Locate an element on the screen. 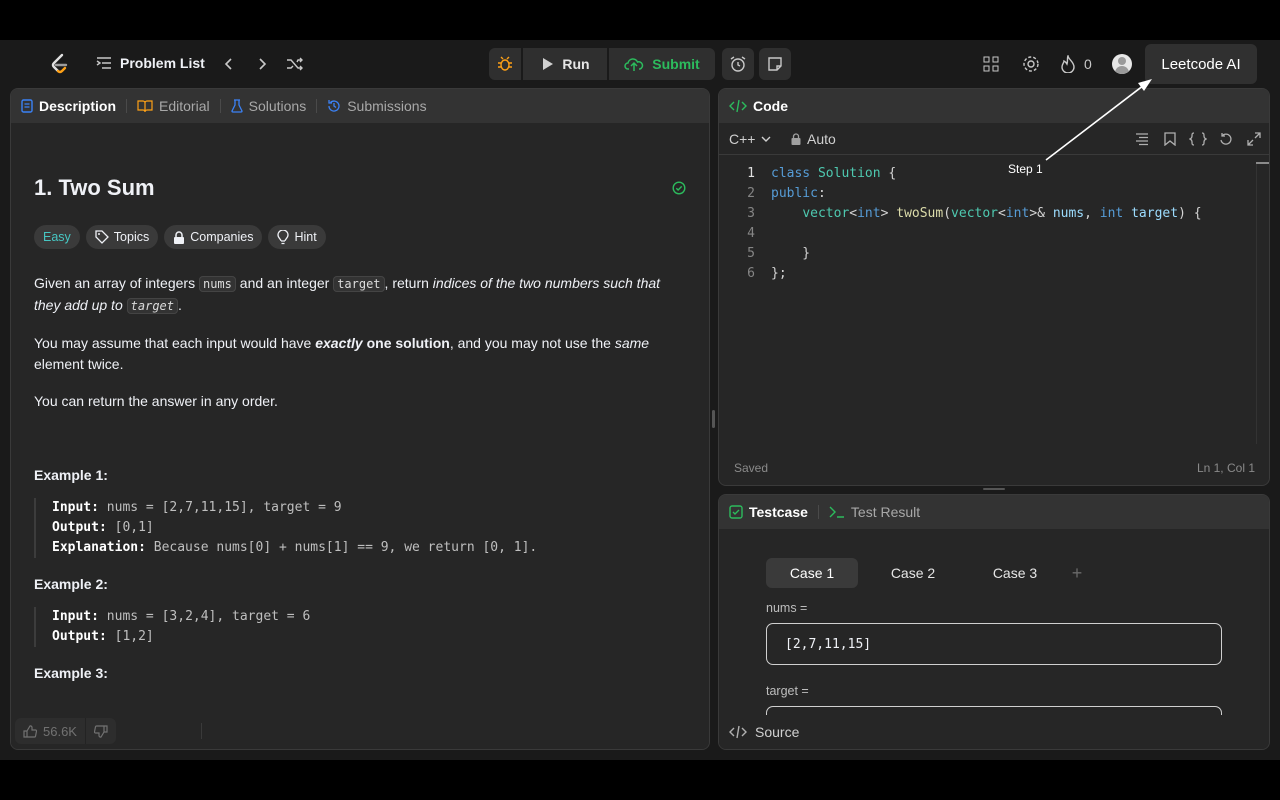  horizontal-resize-handle is located at coordinates (994, 489).